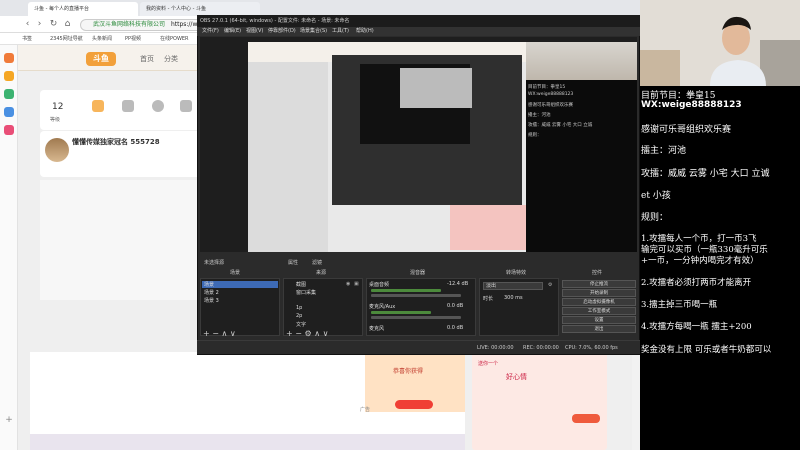  Describe the element at coordinates (550, 105) in the screenshot. I see `preview-line: 感谢可乐哥组织欢乐赛` at that location.